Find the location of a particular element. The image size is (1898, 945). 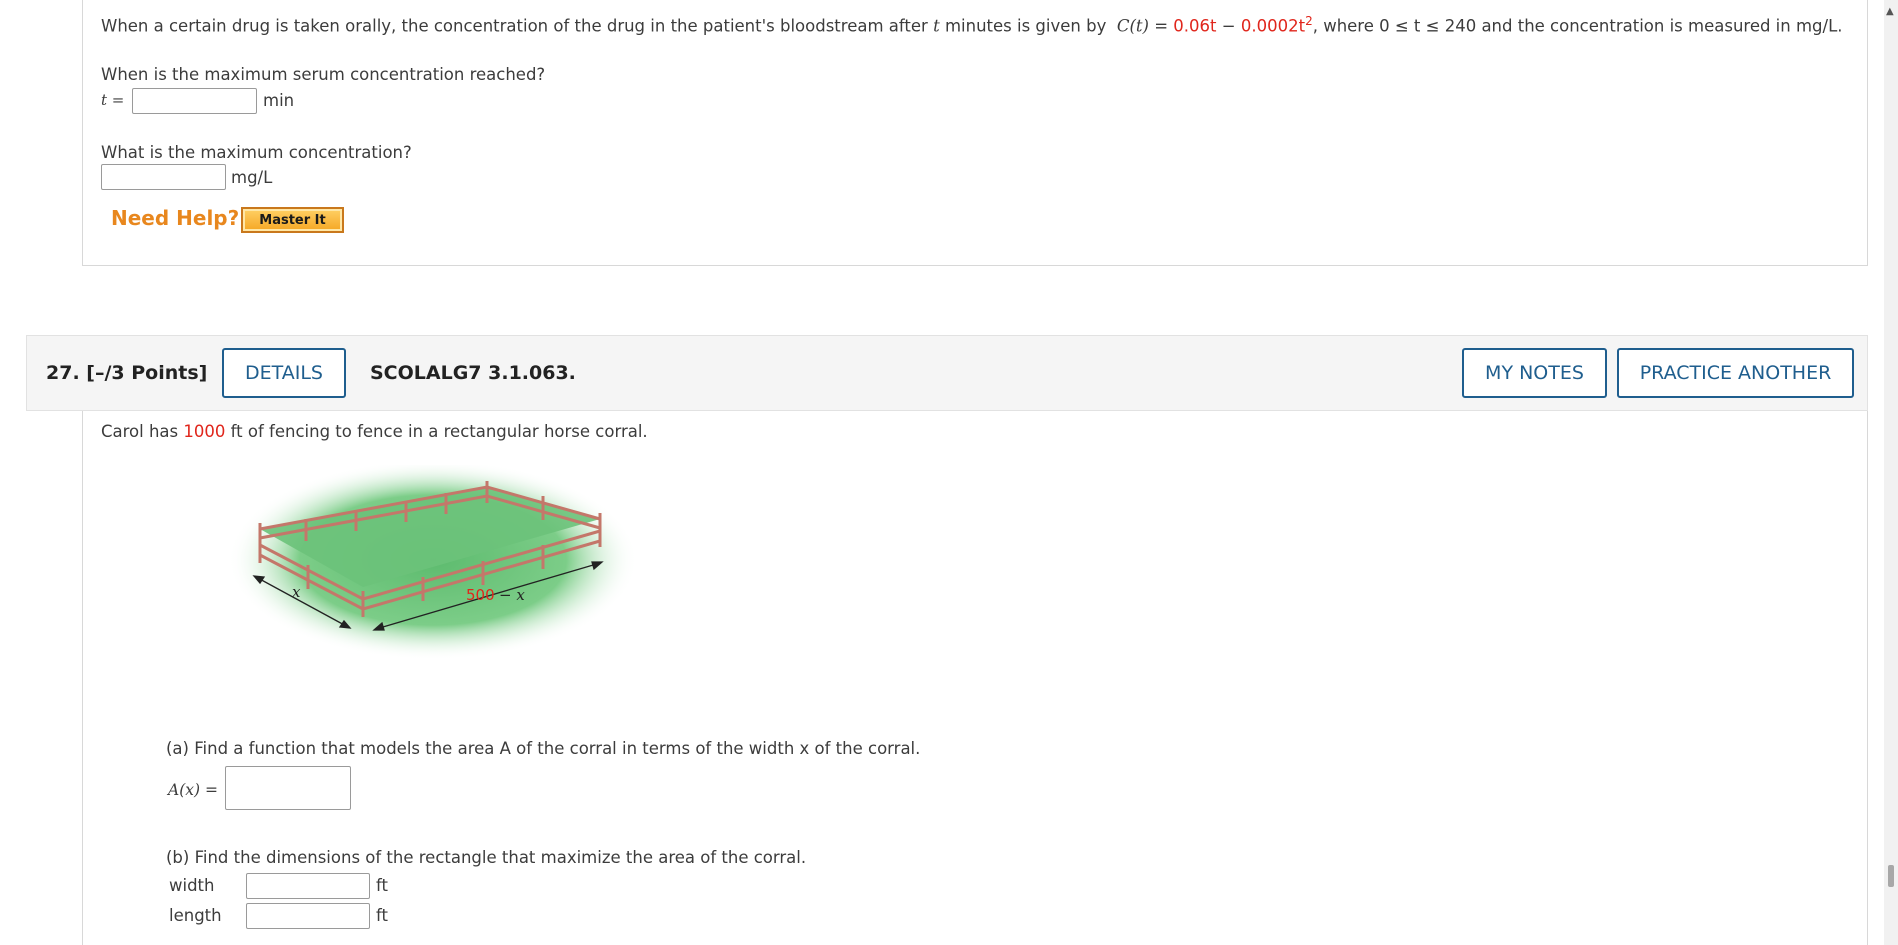

part-a-label: A(x) = is located at coordinates (193, 790).